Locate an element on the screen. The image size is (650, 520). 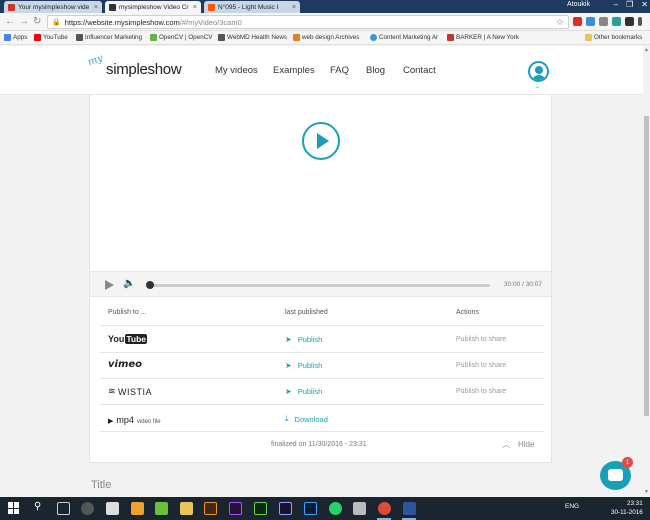
bookmark-opencv: OpenCV | OpenCV is located at coordinates (181, 37).